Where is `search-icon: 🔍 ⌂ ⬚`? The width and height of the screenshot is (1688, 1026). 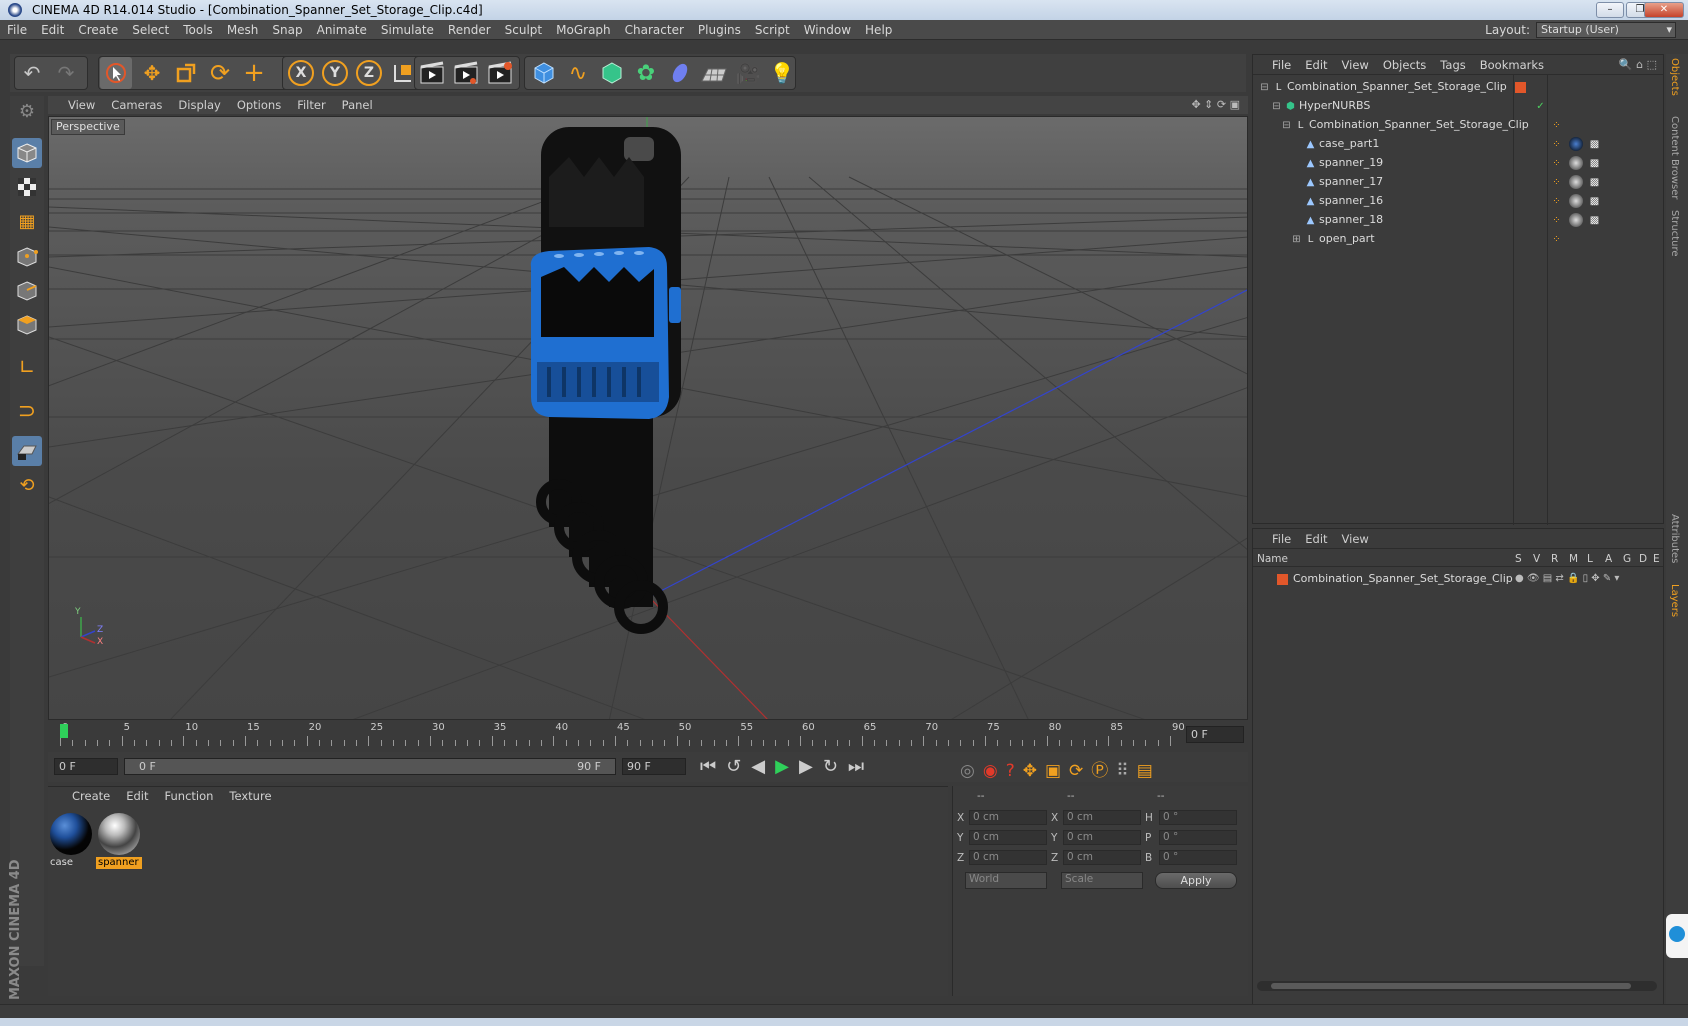
search-icon: 🔍 ⌂ ⬚ is located at coordinates (1638, 65).